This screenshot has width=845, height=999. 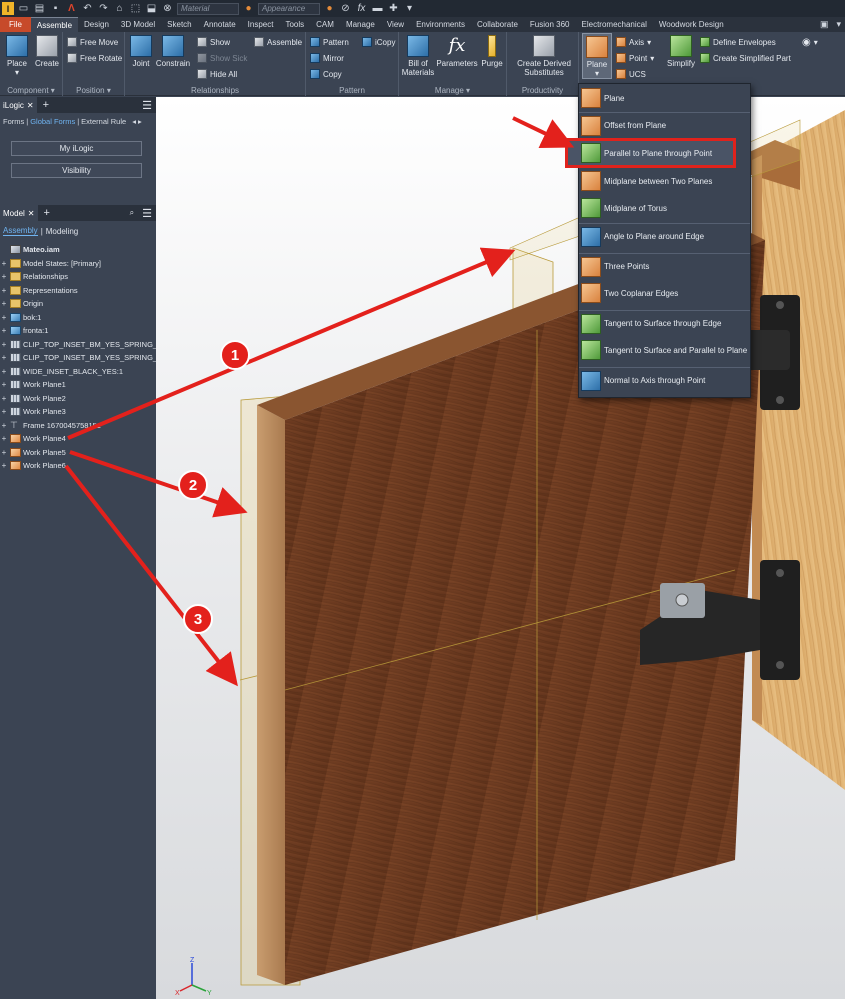 What do you see at coordinates (393, 8) in the screenshot?
I see `add-icon: ✚` at bounding box center [393, 8].